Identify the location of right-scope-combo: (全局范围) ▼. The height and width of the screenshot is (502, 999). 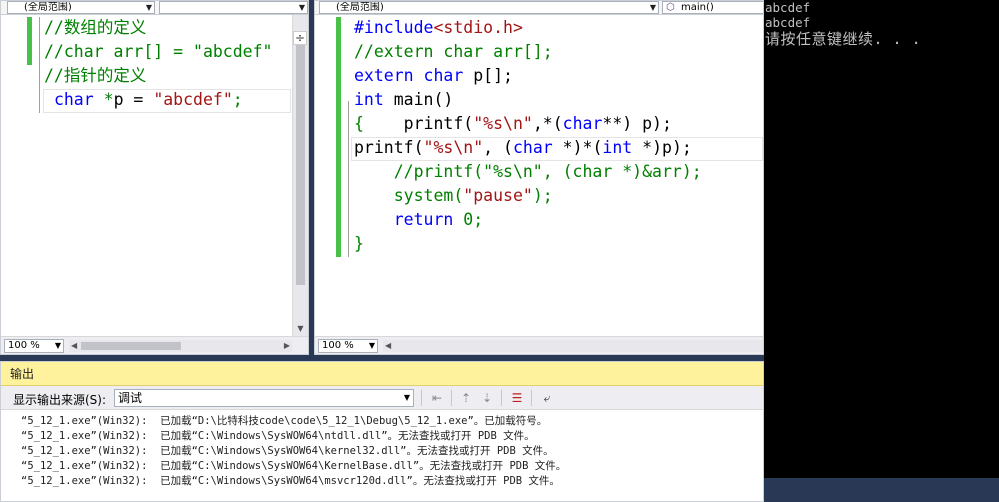
(489, 7).